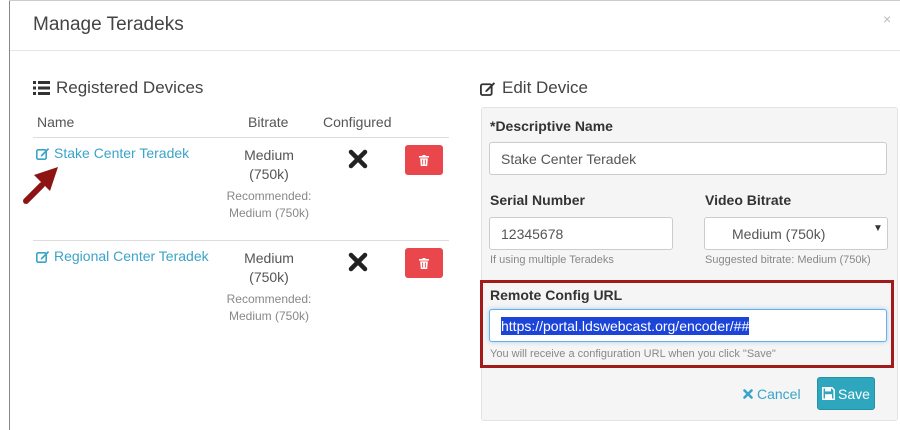  I want to click on dialog-left-border, so click(9, 215).